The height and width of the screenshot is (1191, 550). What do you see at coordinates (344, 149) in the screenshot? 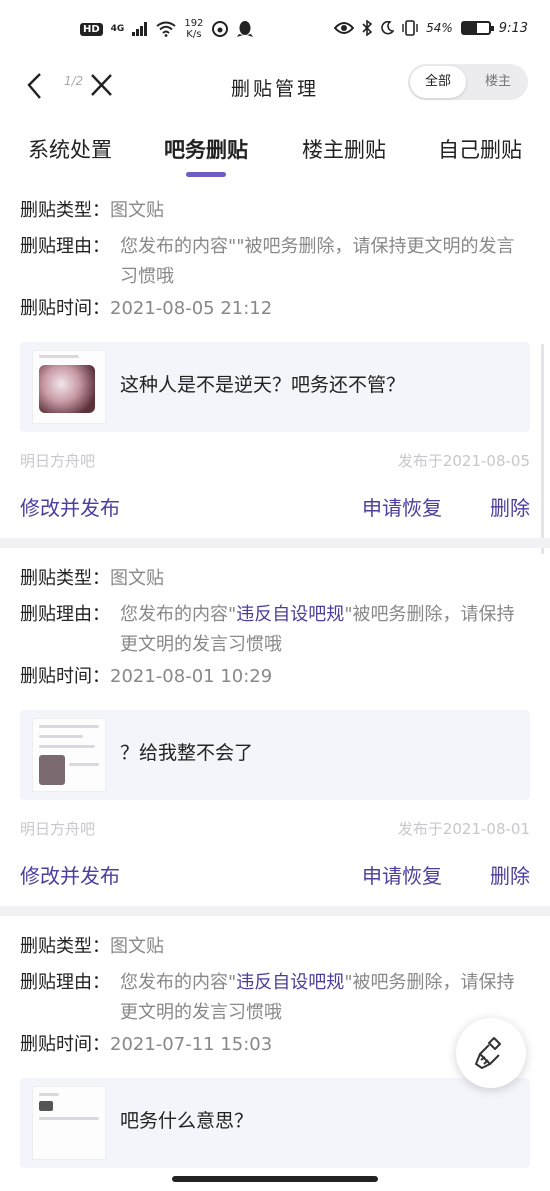
I see `tab-owner-delete: 楼主删贴` at bounding box center [344, 149].